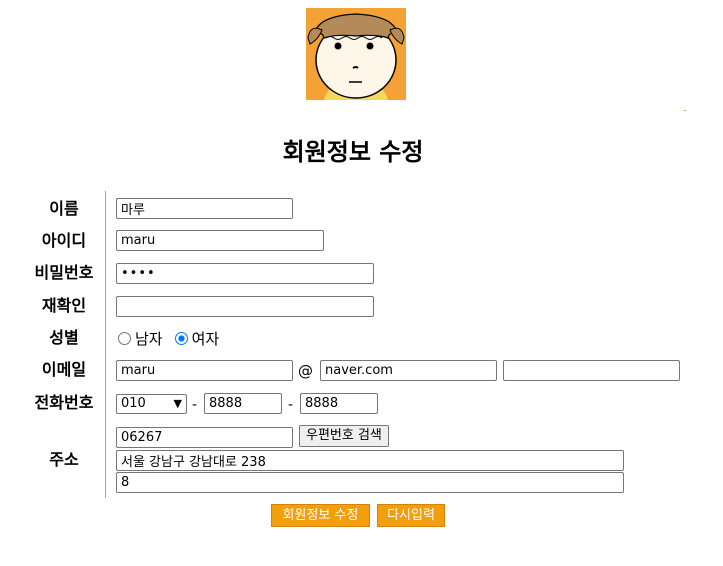 The height and width of the screenshot is (566, 723). Describe the element at coordinates (64, 369) in the screenshot. I see `label-email: 이메일` at that location.